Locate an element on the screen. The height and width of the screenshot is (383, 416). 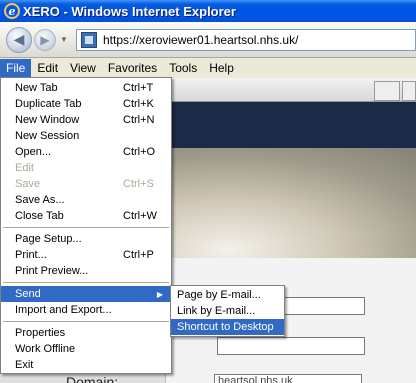
menu-item-shortcut: Ctrl+O is located at coordinates (139, 152).